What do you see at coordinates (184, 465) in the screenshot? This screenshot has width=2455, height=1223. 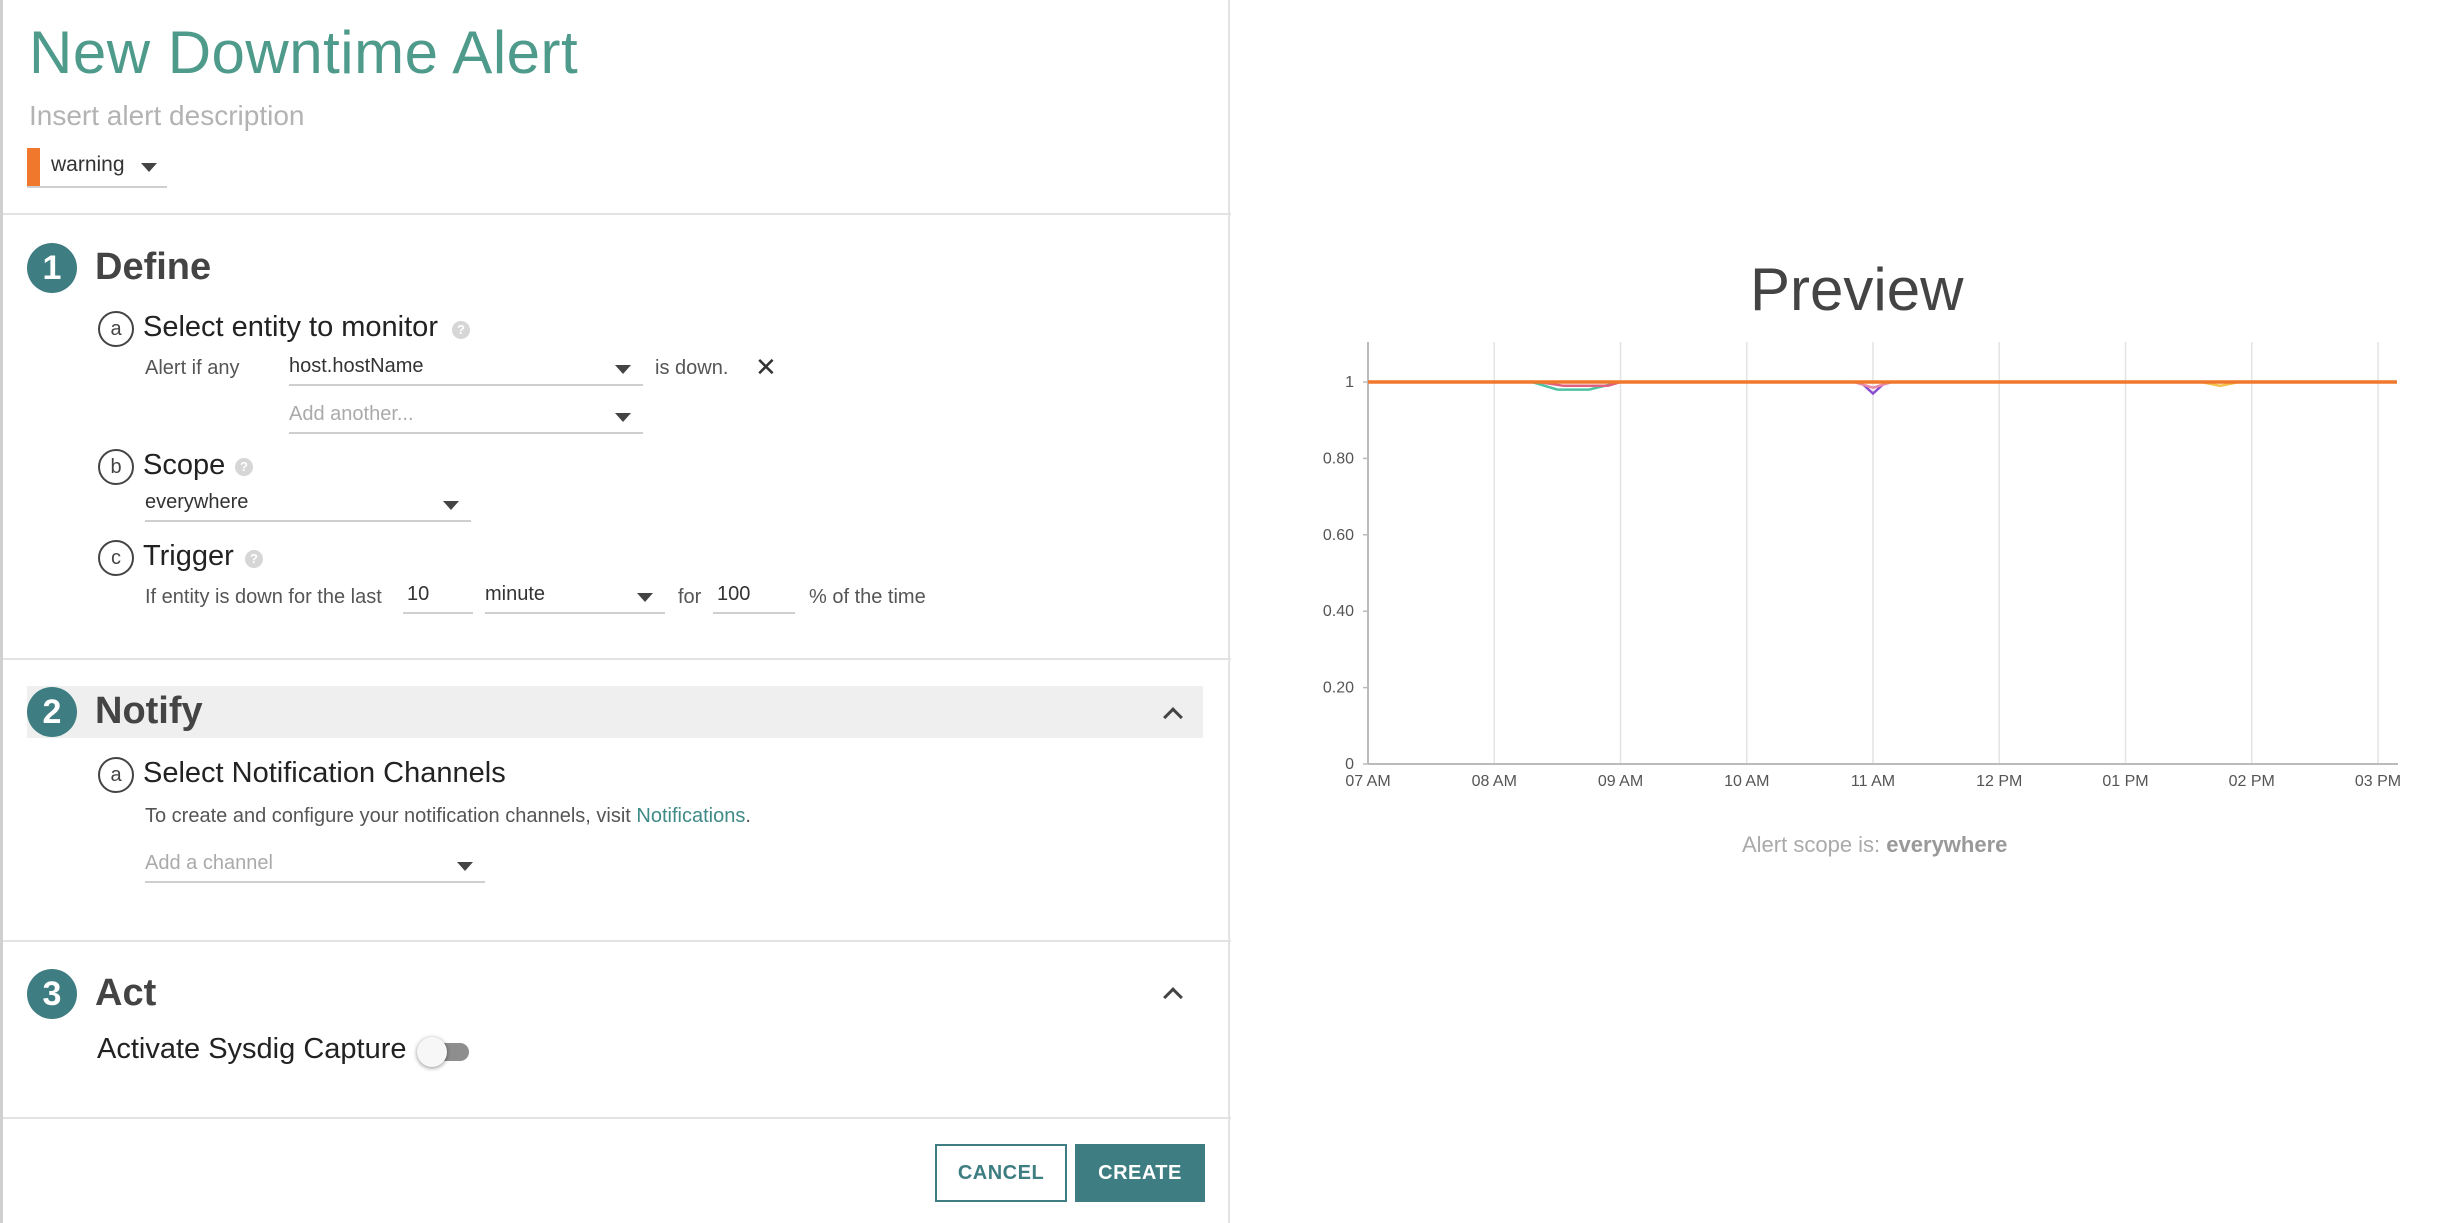 I see `scope-title: Scope` at bounding box center [184, 465].